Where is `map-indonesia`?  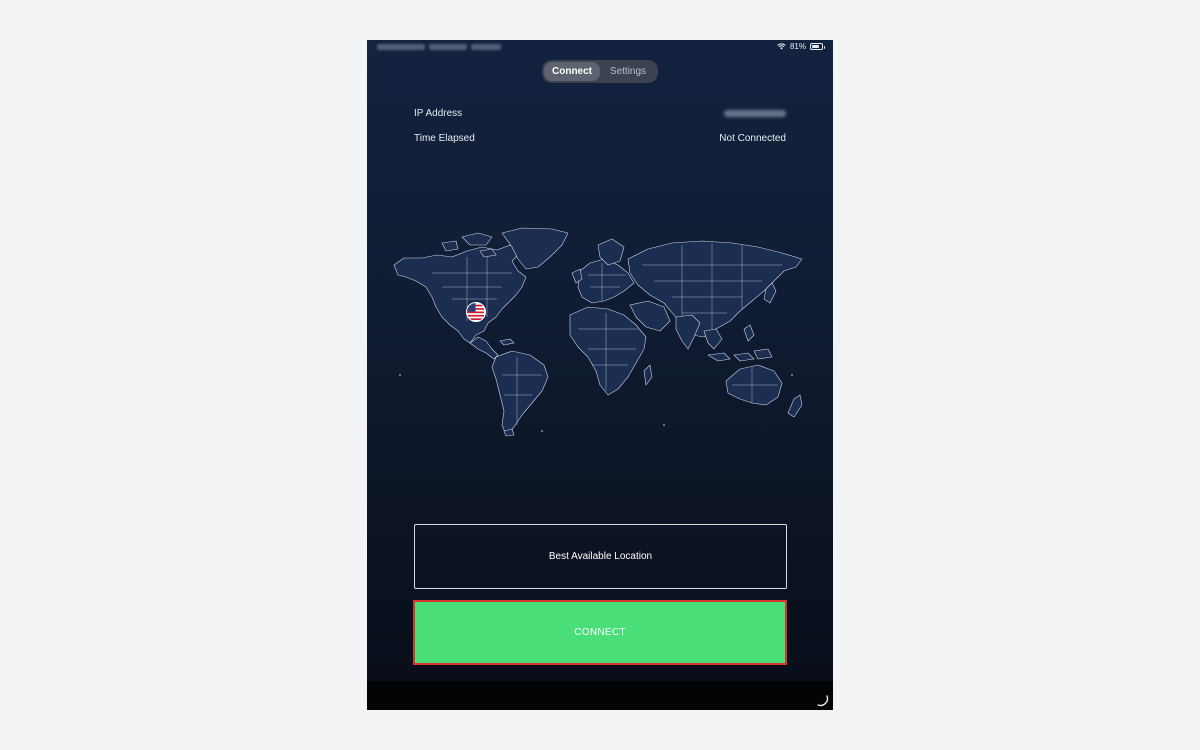
map-indonesia is located at coordinates (740, 355).